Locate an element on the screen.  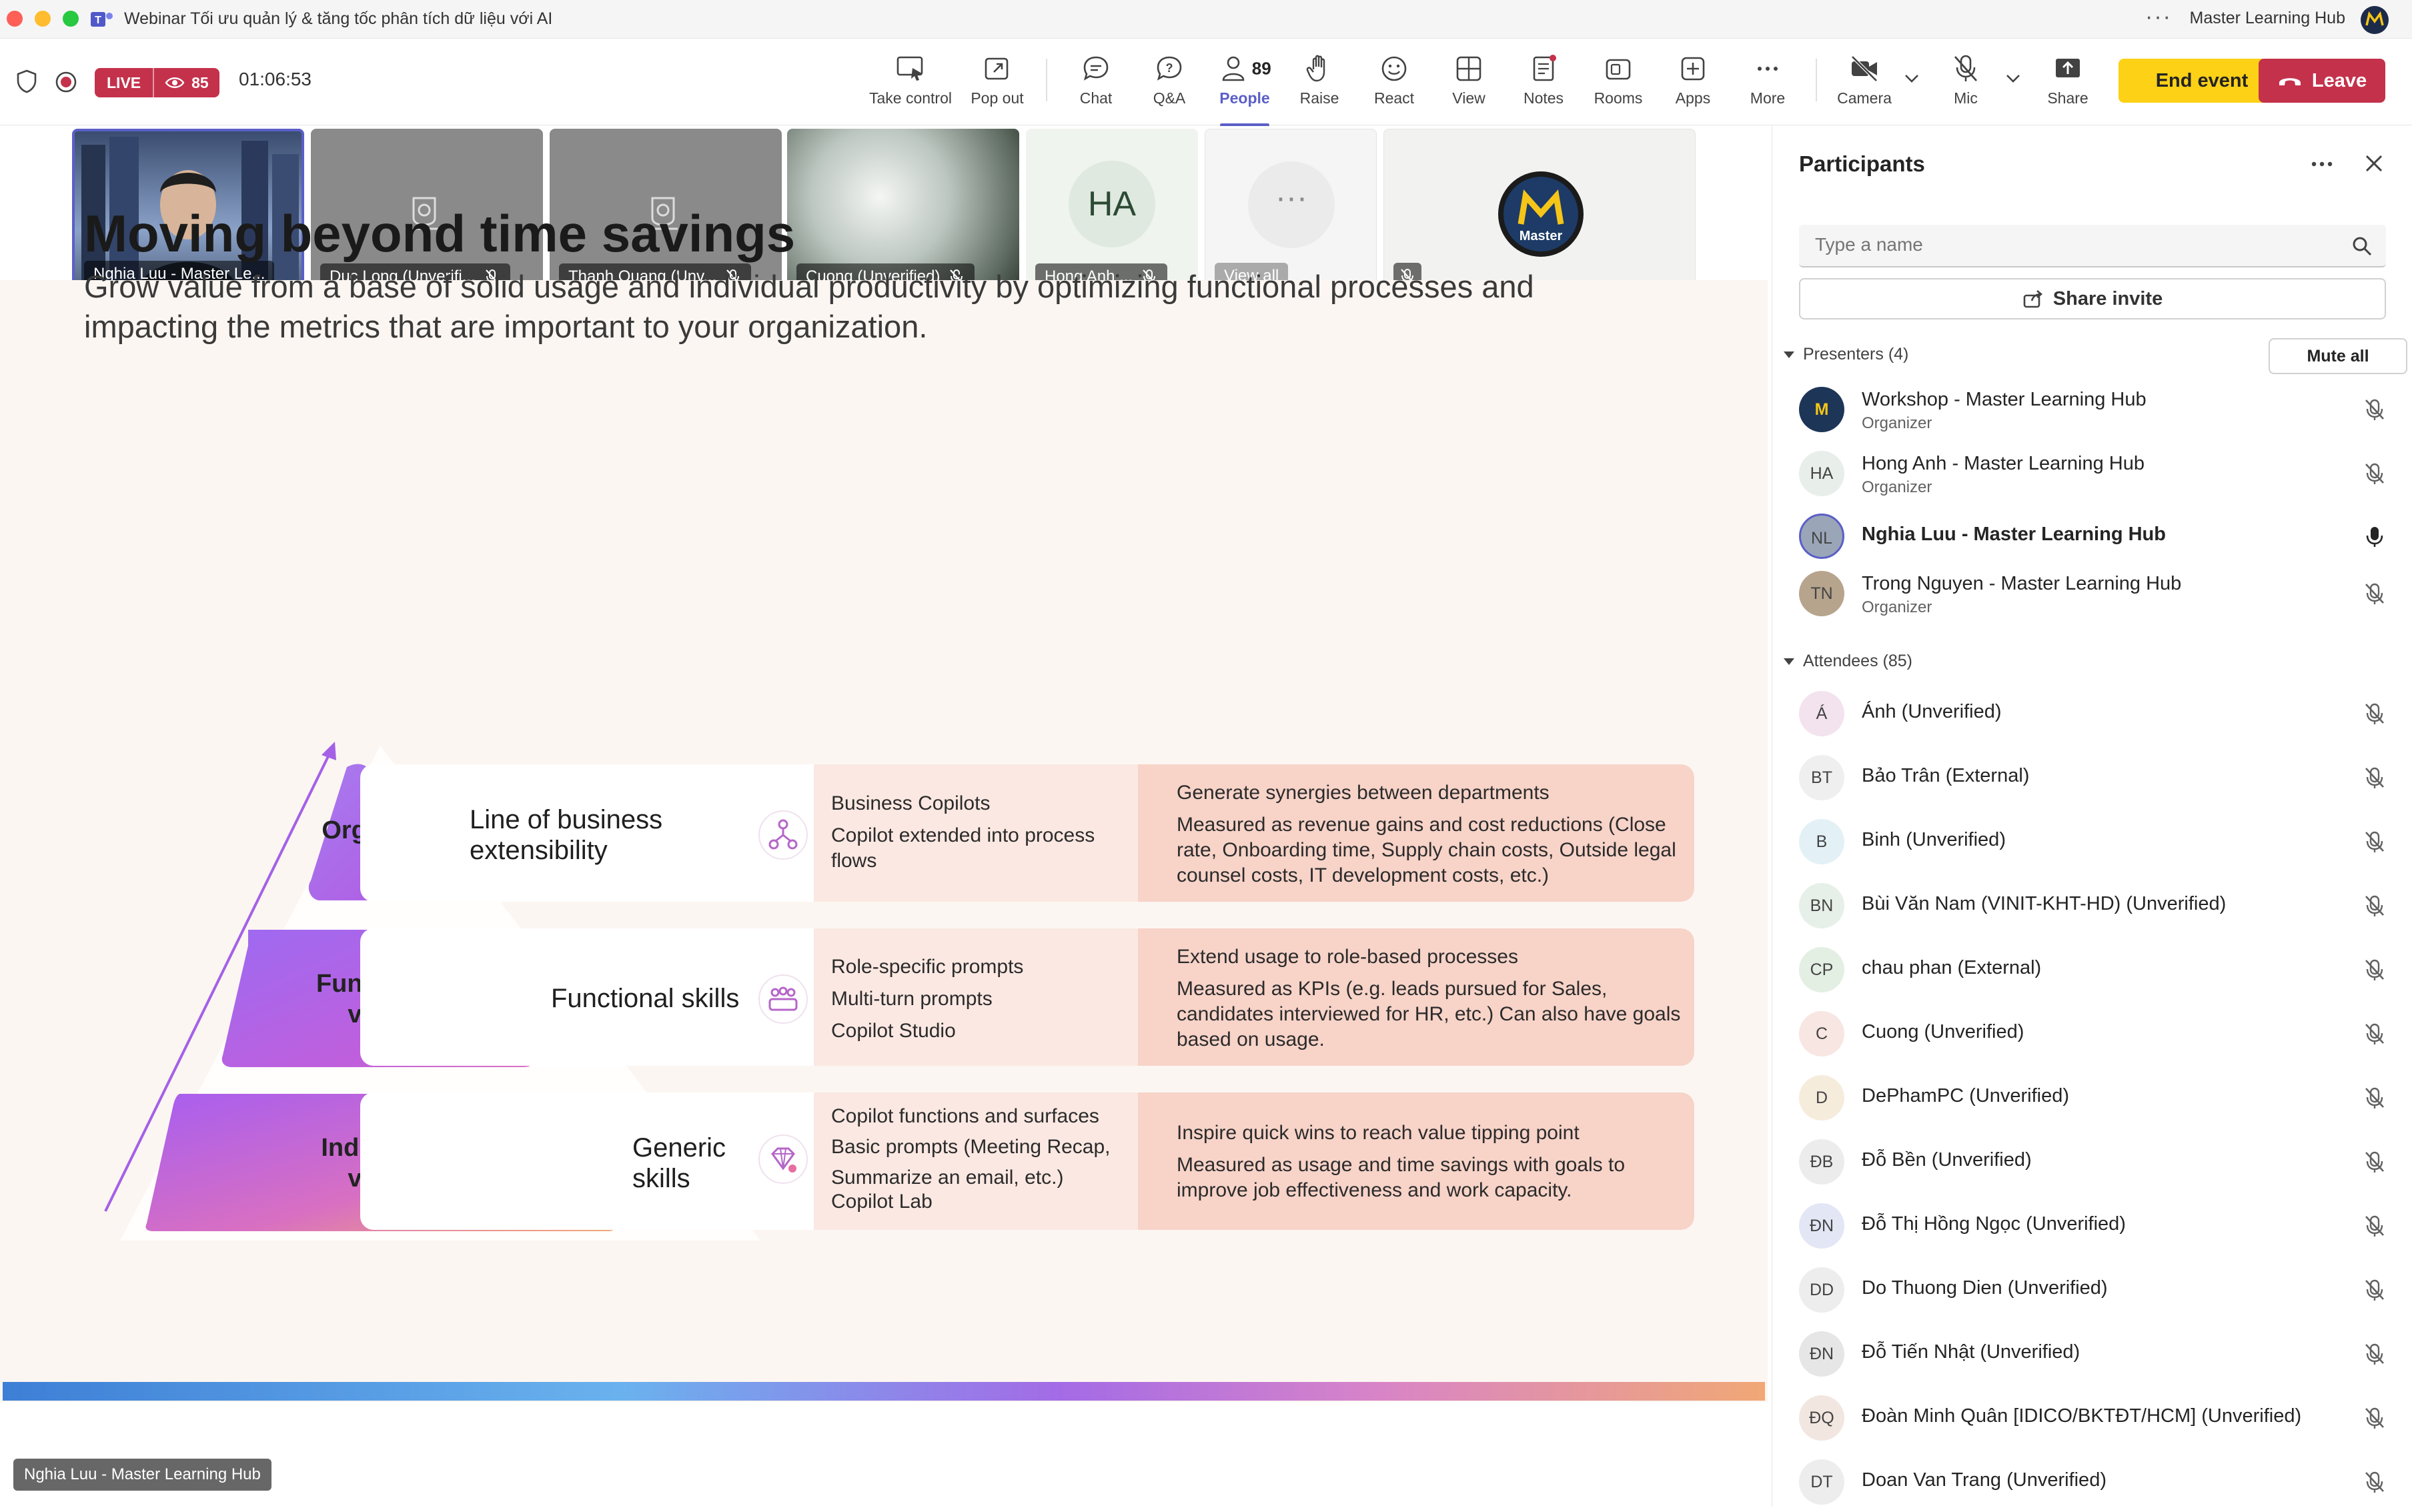
notes-label: Notes is located at coordinates (1544, 98).